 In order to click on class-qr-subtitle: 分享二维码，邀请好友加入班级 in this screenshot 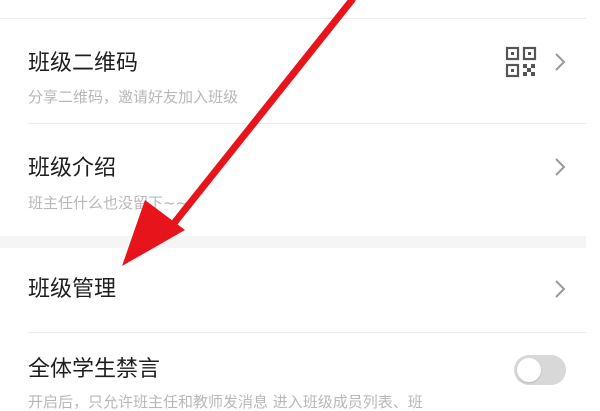, I will do `click(133, 97)`.